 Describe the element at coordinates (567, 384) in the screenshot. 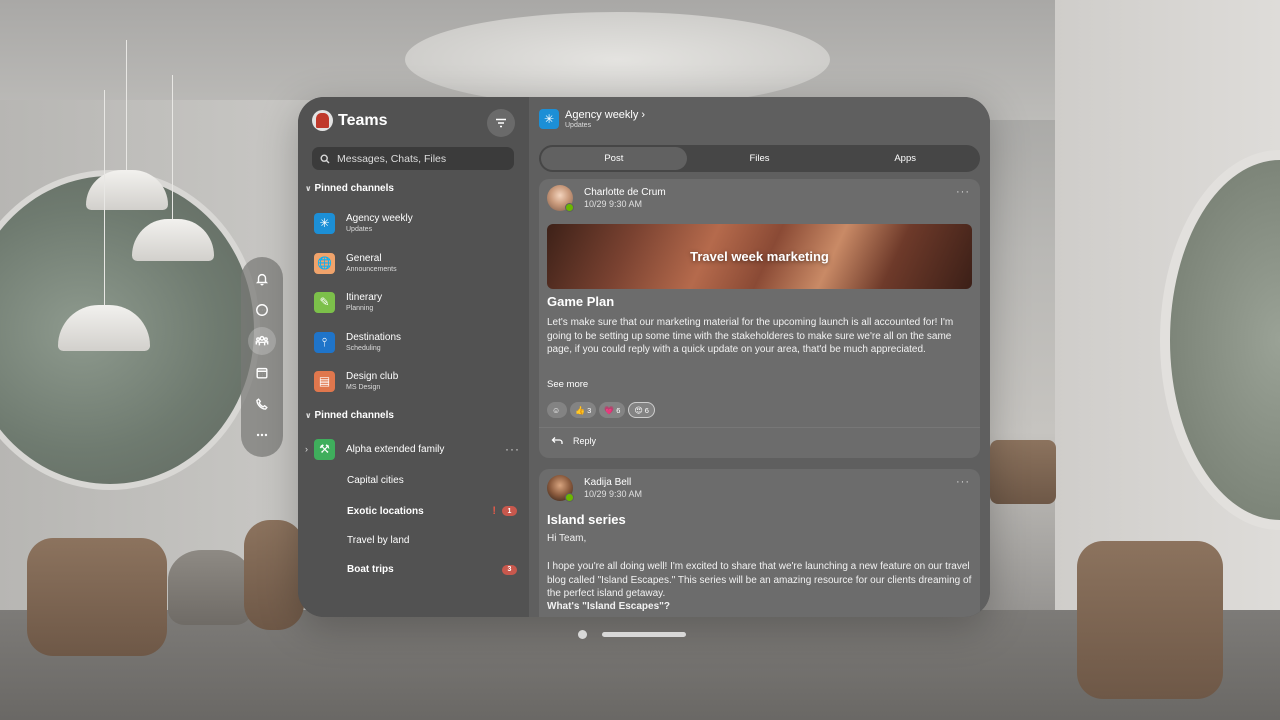

I see `see-more-link: See more` at that location.